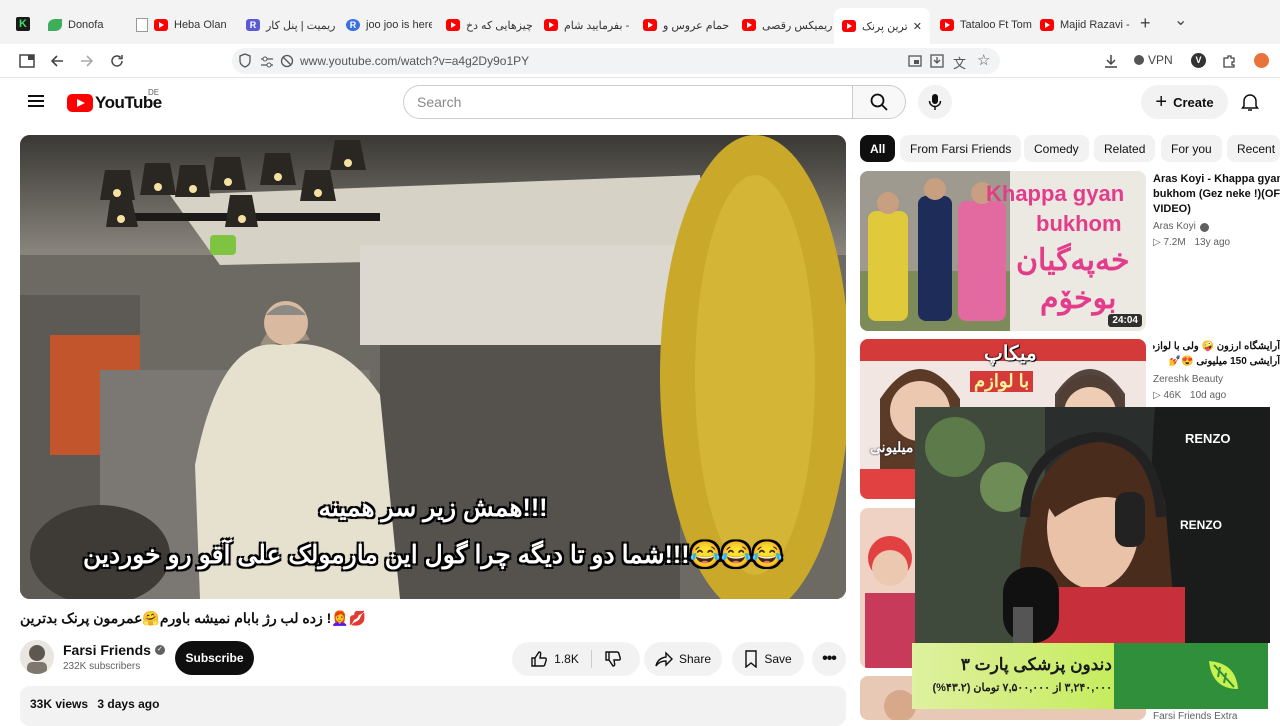  I want to click on chip-related: Related, so click(1125, 148).